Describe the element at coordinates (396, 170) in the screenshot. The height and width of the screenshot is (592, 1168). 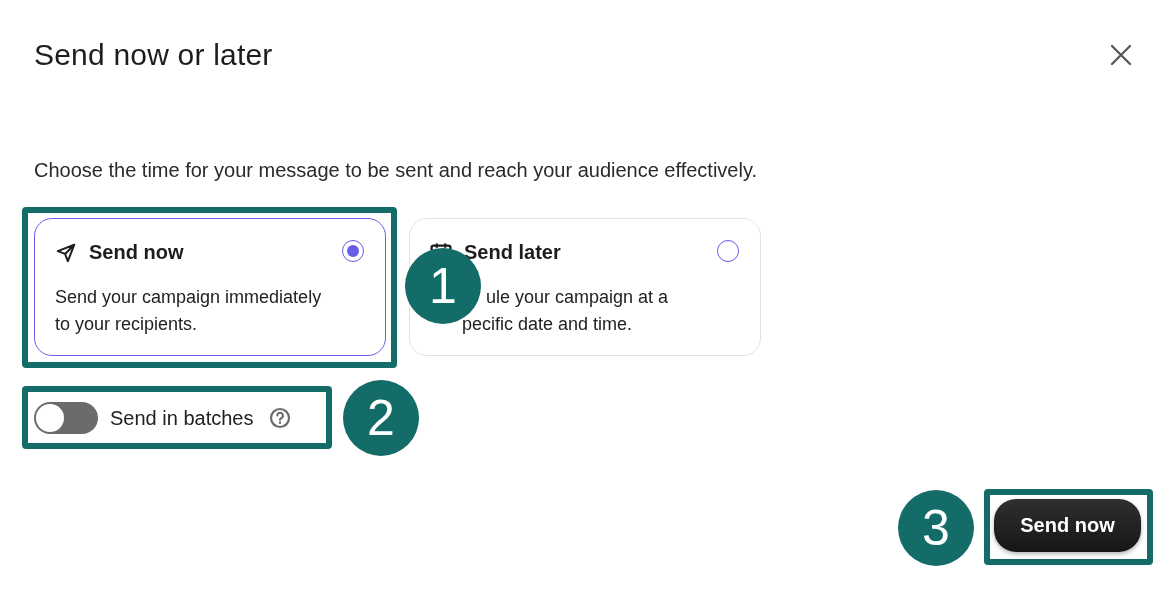
I see `dialog-description: Choose the time for your message to be sent and reach your audience effectively.` at that location.